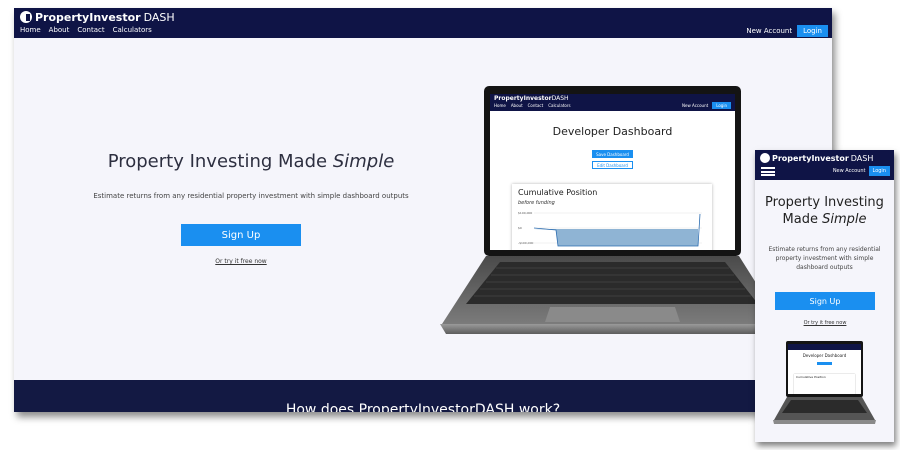  What do you see at coordinates (612, 154) in the screenshot?
I see `laptop-save-dashboard-button: Save Dashboard` at bounding box center [612, 154].